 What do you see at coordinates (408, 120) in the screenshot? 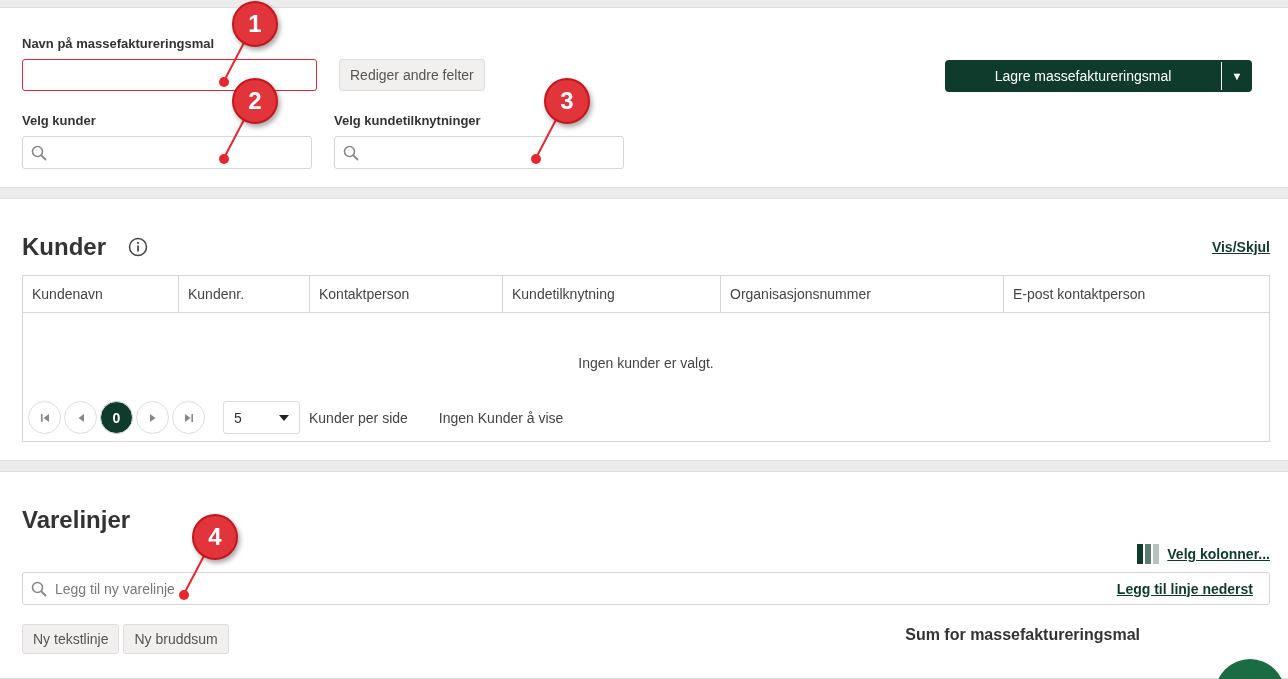
I see `field-label: Velg kundetilknytninger` at bounding box center [408, 120].